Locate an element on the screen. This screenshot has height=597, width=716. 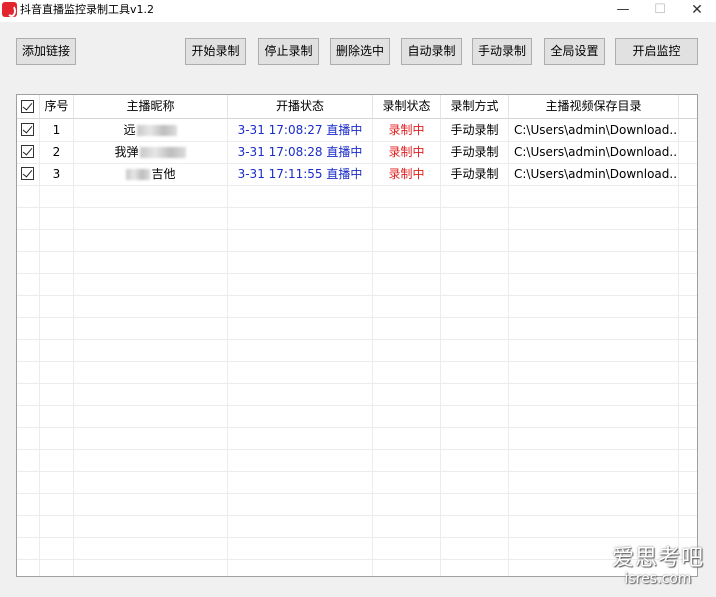
title-bar: 抖音直播监控录制工具v1.2 — ☐ ✕ is located at coordinates (358, 11).